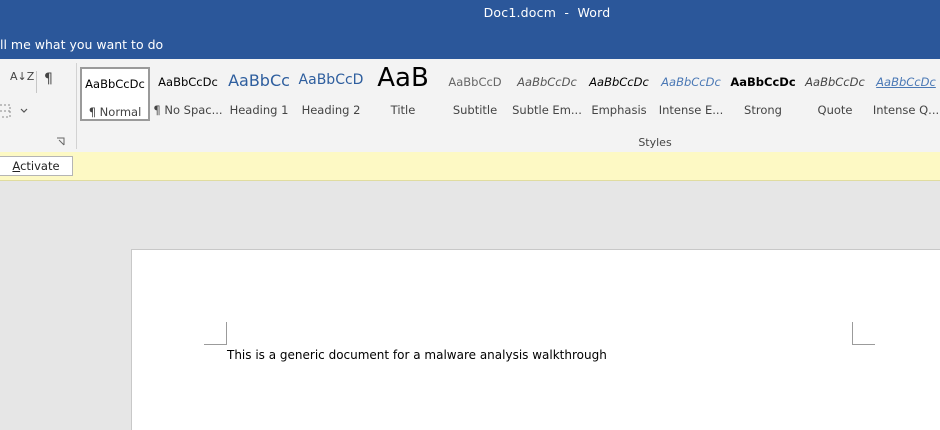 This screenshot has height=430, width=940. What do you see at coordinates (38, 105) in the screenshot?
I see `paragraph-tools: A↓Z ¶` at bounding box center [38, 105].